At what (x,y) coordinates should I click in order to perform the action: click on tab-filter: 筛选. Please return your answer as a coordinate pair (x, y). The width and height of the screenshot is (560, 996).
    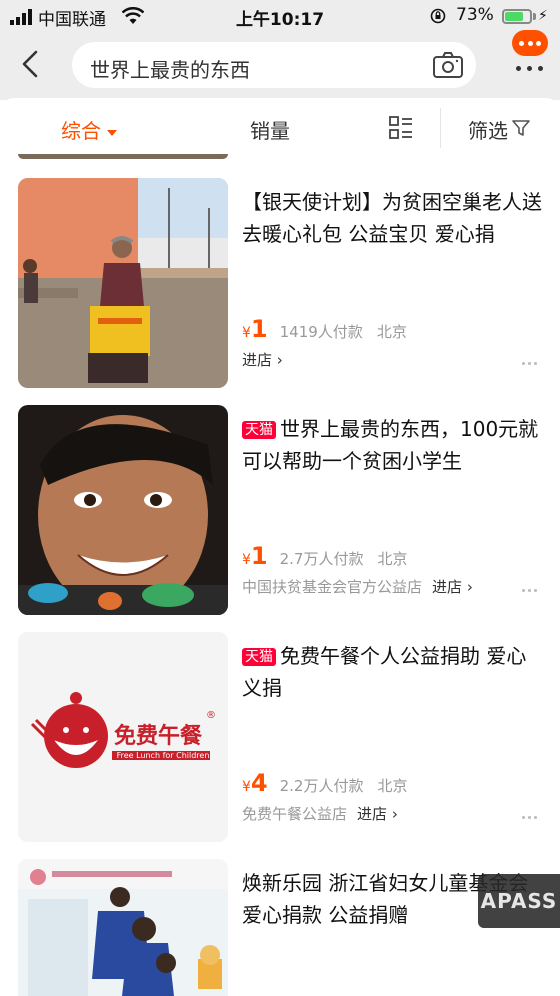
    Looking at the image, I should click on (488, 129).